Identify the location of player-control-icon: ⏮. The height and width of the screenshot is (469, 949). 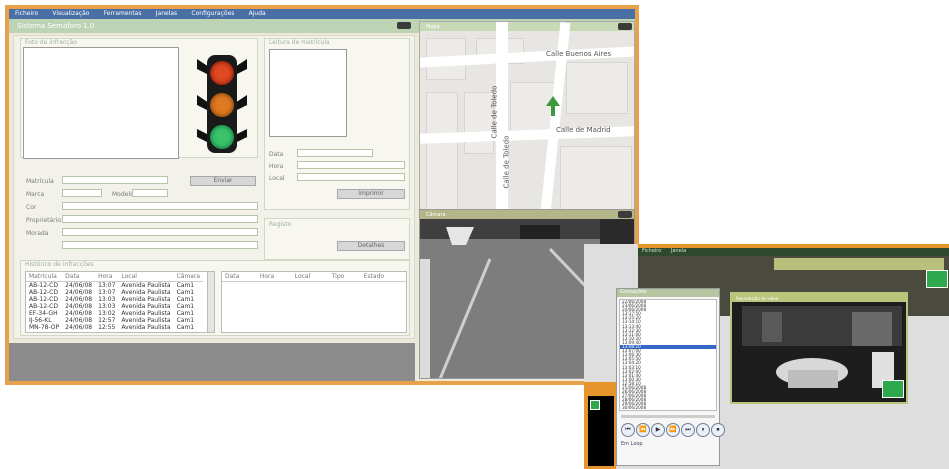
(628, 430).